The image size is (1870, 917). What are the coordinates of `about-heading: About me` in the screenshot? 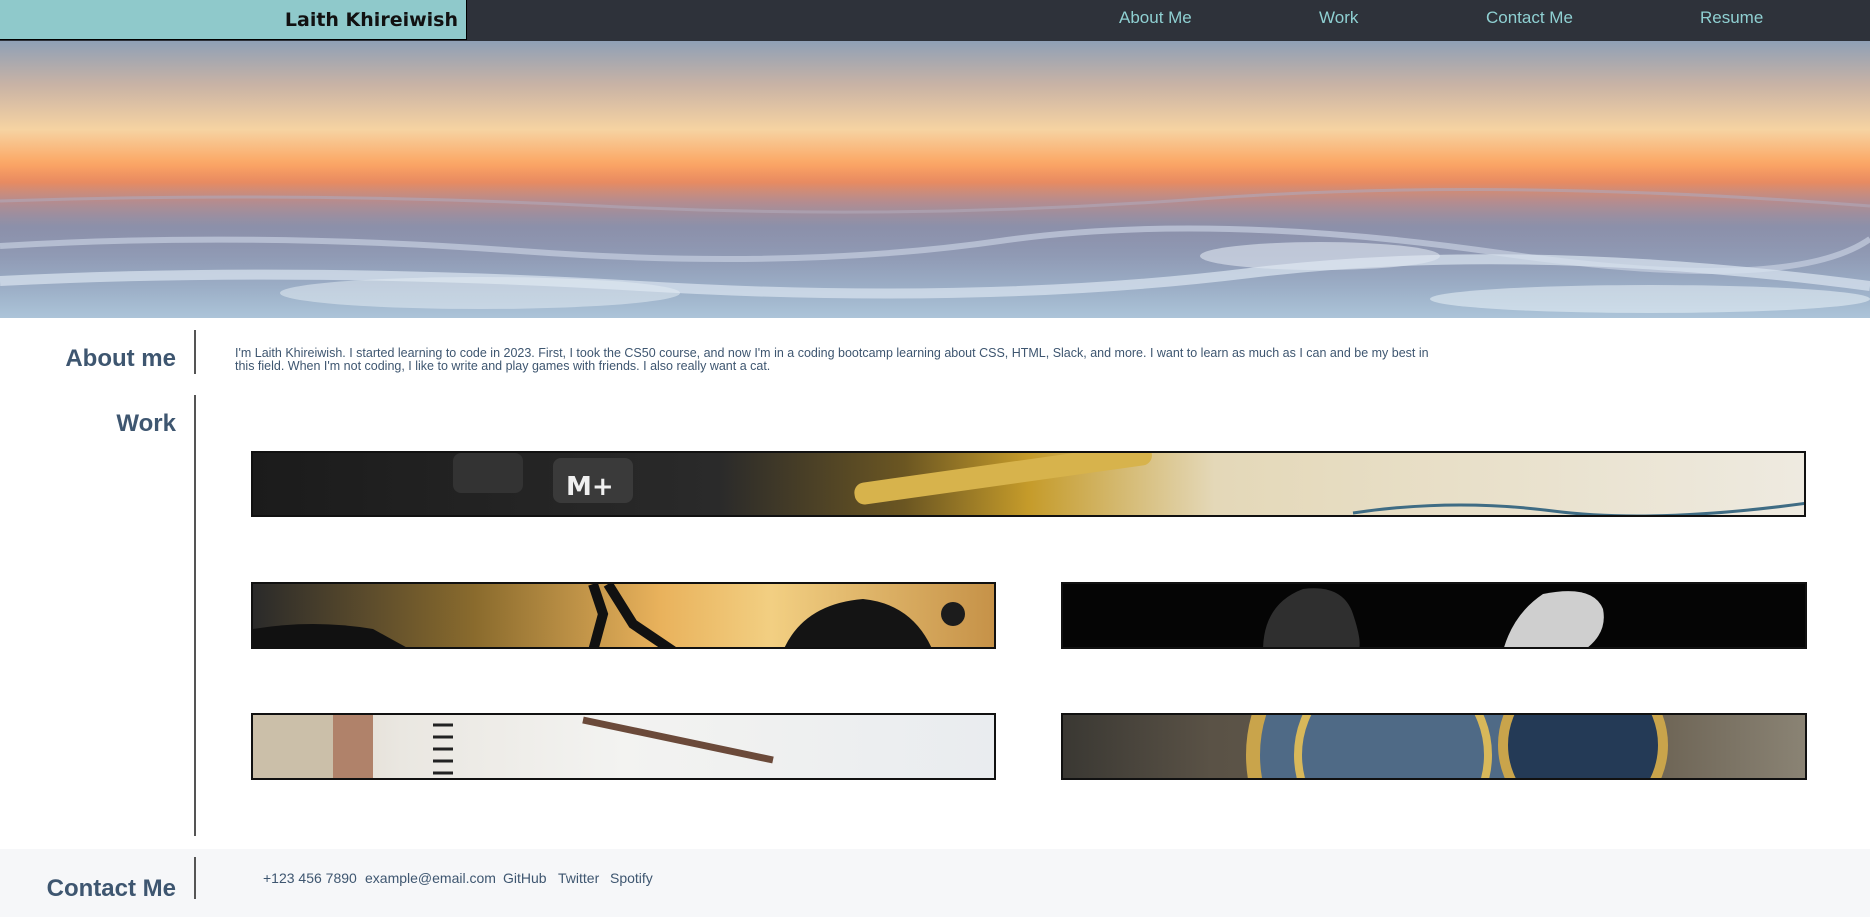 It's located at (120, 358).